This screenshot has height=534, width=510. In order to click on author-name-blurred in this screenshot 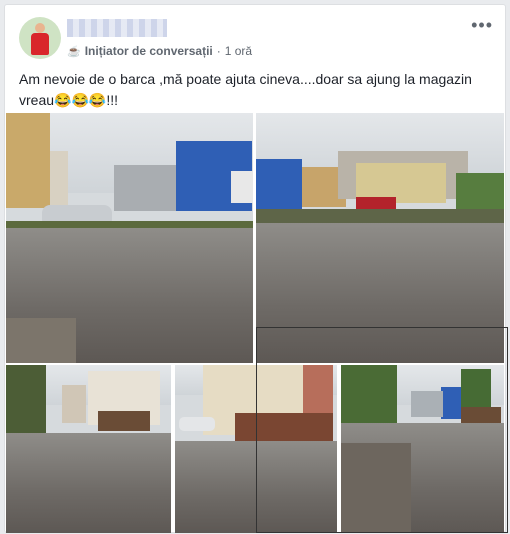, I will do `click(117, 28)`.